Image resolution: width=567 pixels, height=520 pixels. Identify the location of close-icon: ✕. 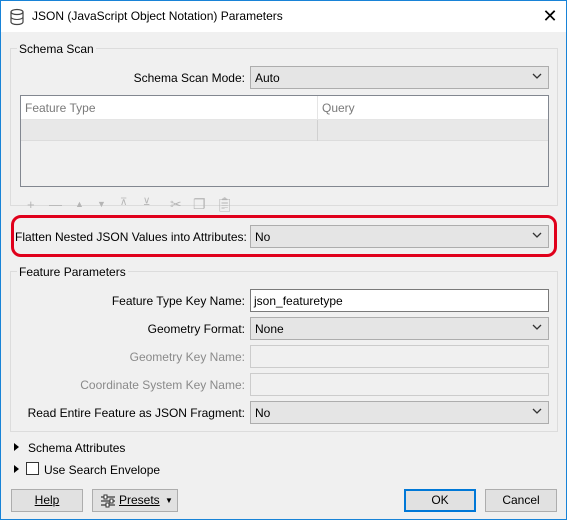
(550, 17).